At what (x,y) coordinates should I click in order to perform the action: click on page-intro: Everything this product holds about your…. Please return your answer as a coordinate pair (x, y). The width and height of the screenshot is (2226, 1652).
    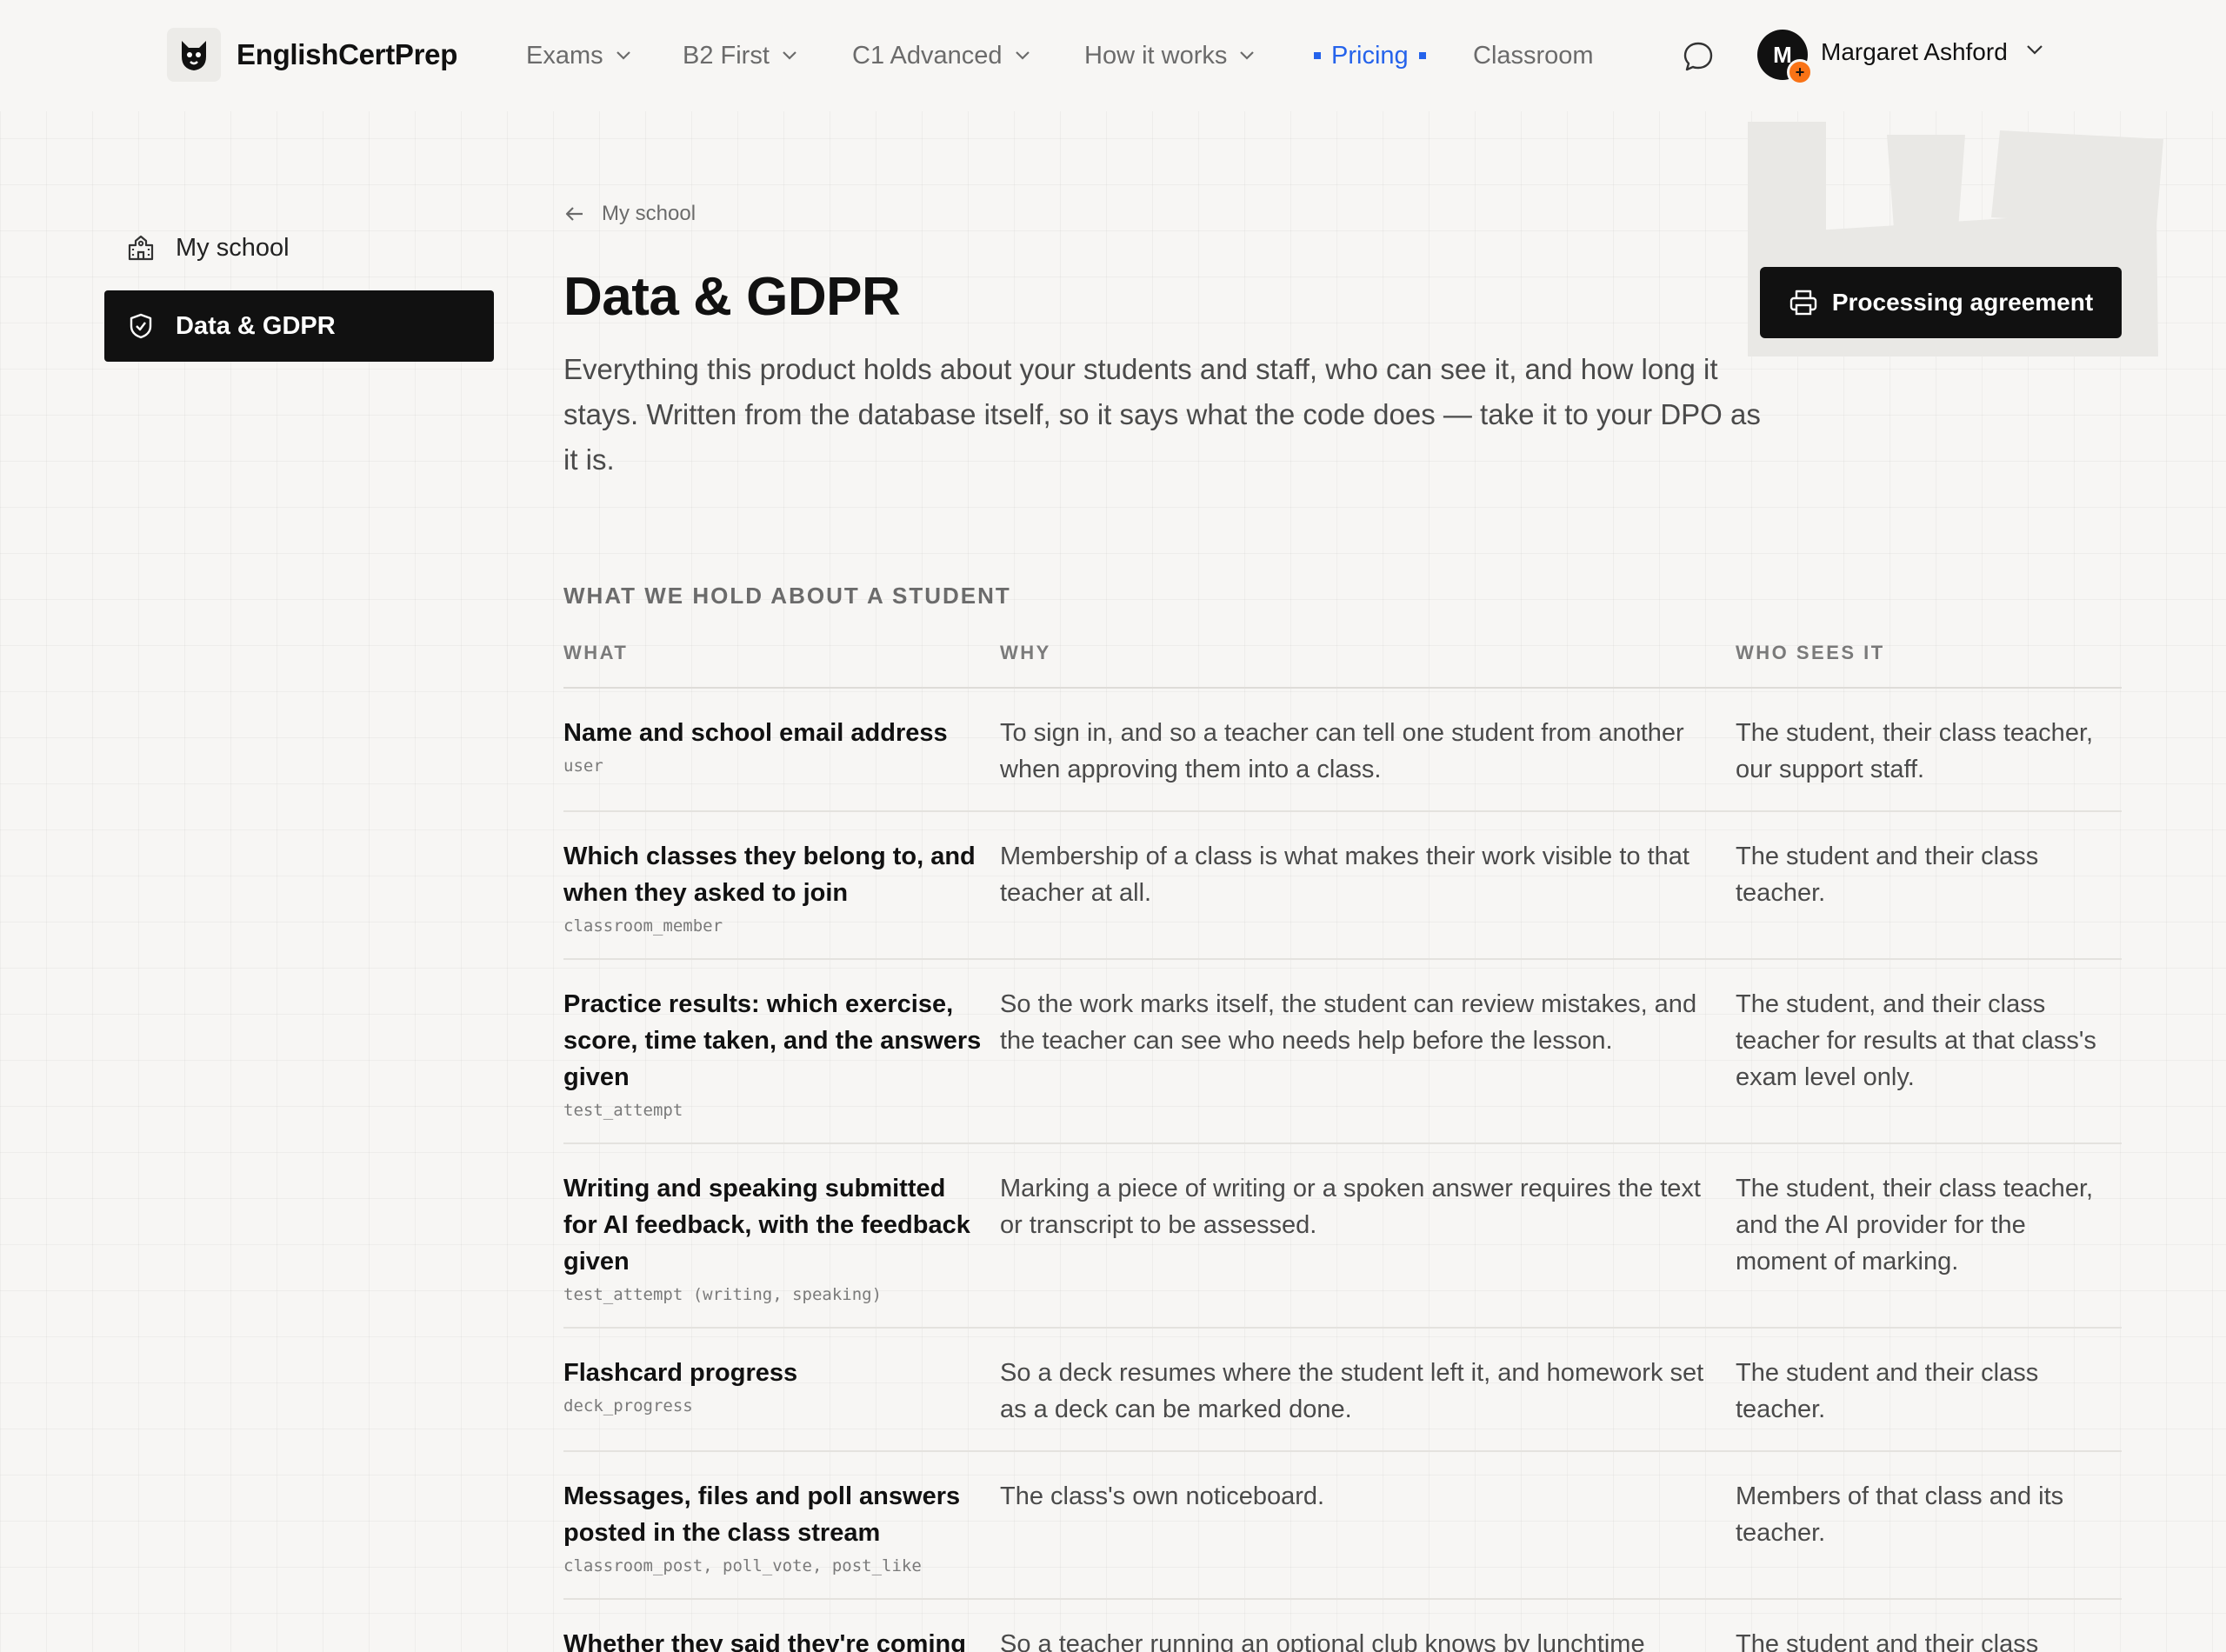
    Looking at the image, I should click on (1162, 414).